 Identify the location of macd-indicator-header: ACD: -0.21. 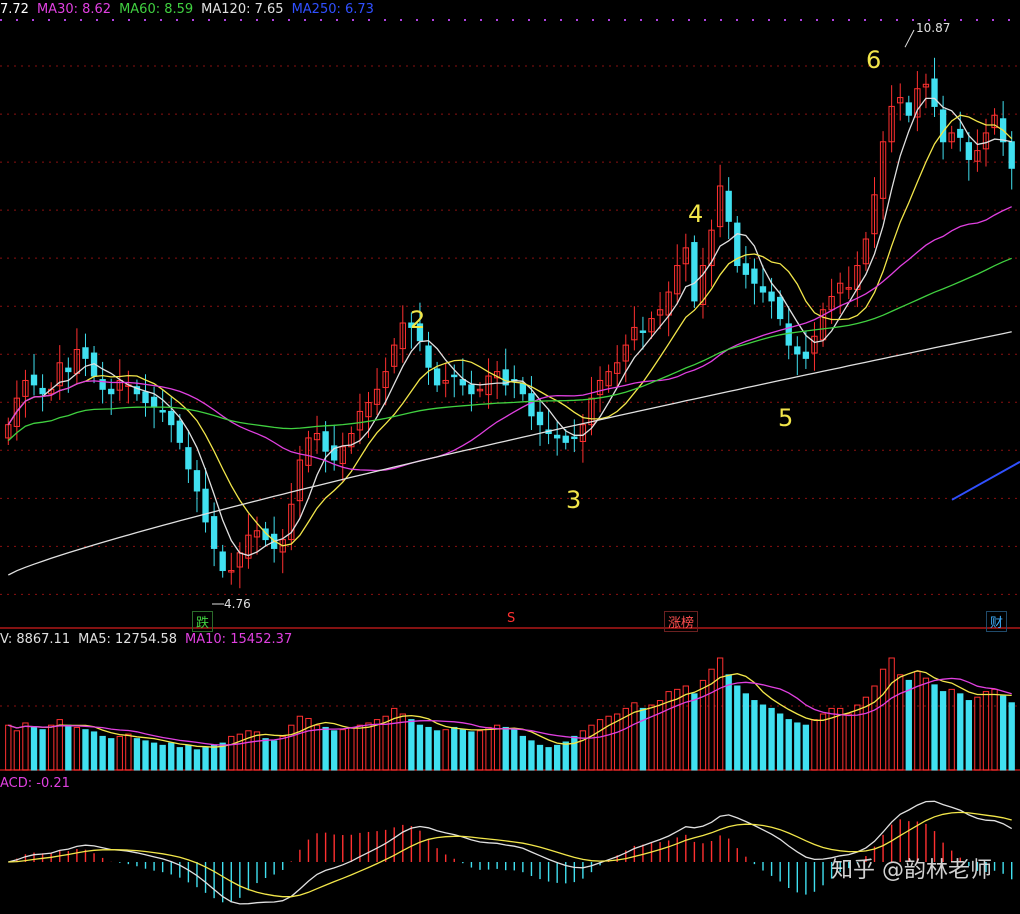
(39, 783).